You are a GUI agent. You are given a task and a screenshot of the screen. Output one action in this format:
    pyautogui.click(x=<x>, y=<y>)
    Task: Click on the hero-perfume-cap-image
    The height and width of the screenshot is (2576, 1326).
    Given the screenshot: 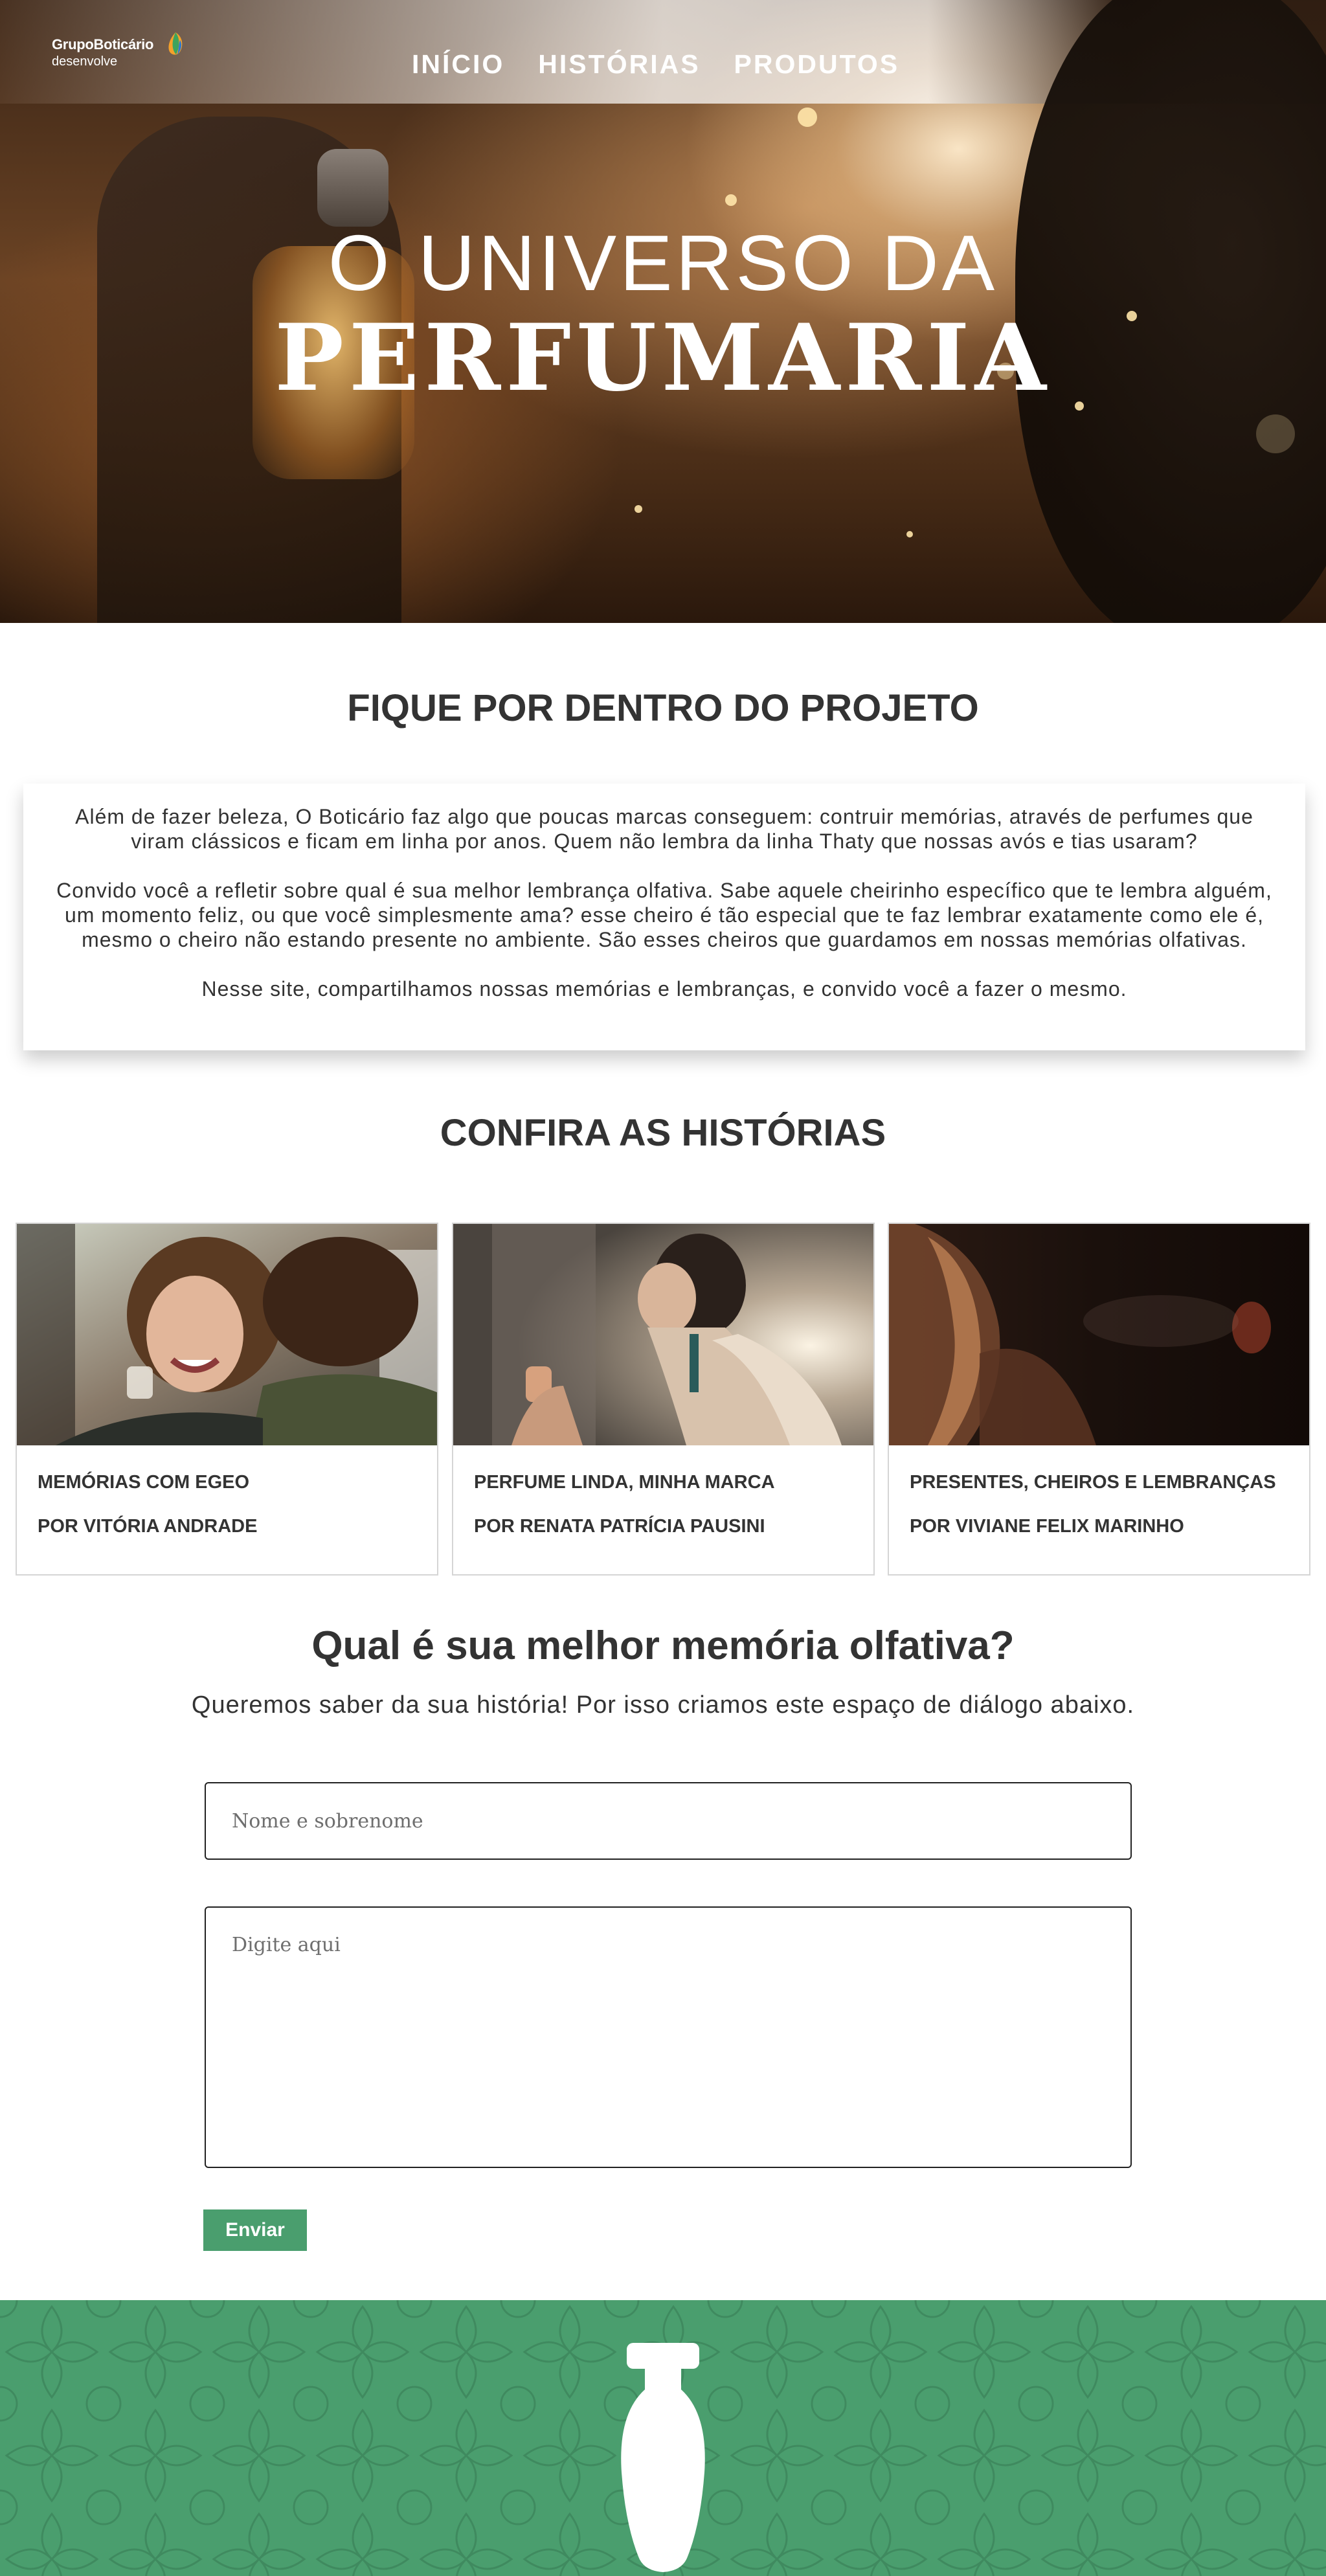 What is the action you would take?
    pyautogui.click(x=352, y=188)
    